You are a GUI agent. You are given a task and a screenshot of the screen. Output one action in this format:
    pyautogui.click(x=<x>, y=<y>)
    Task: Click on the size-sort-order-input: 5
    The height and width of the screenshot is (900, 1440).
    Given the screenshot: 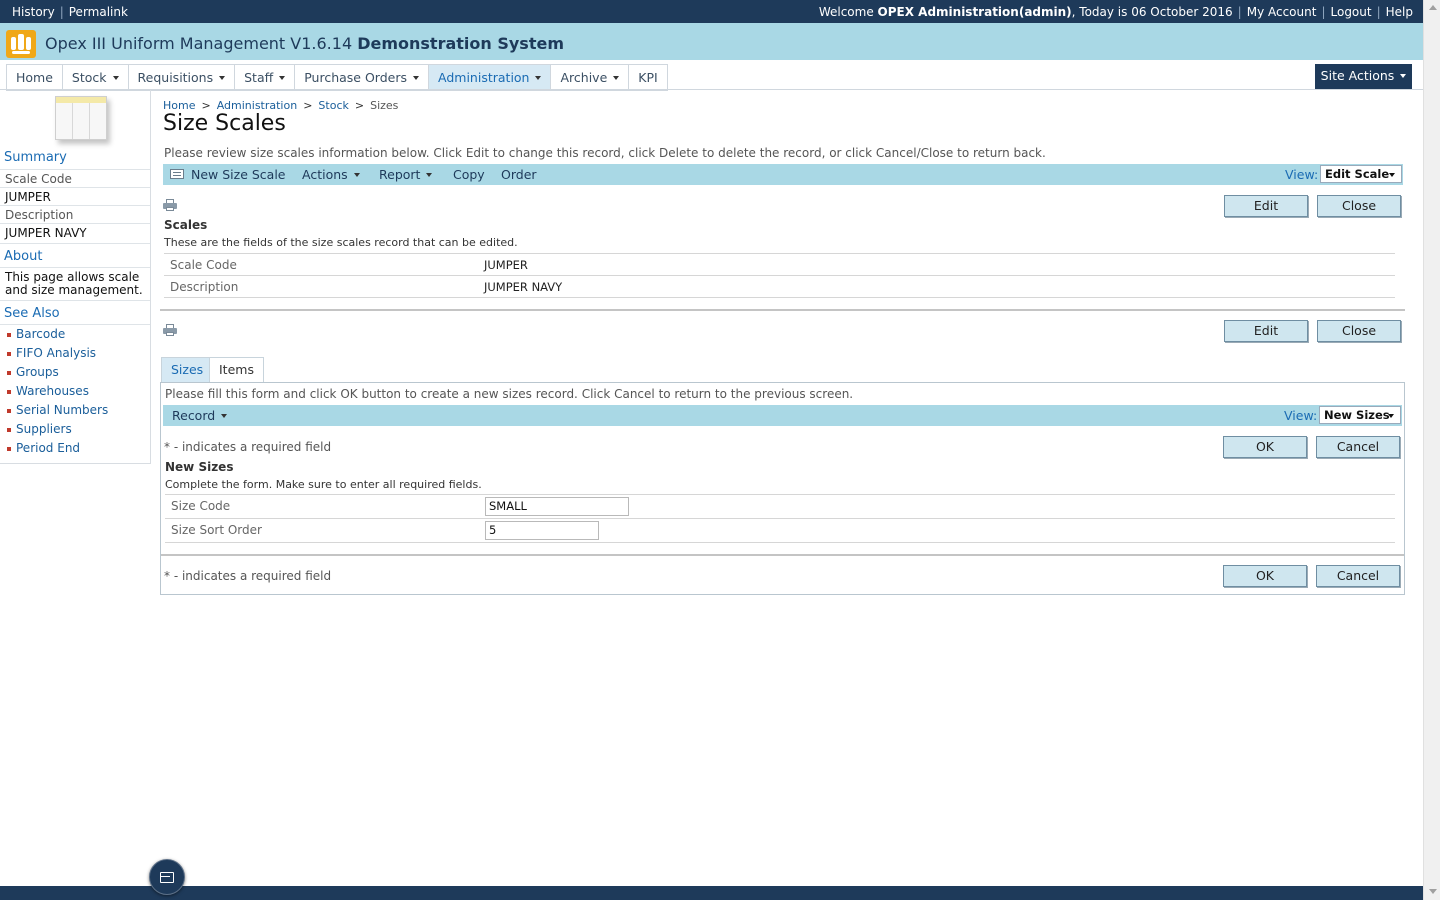 What is the action you would take?
    pyautogui.click(x=542, y=530)
    